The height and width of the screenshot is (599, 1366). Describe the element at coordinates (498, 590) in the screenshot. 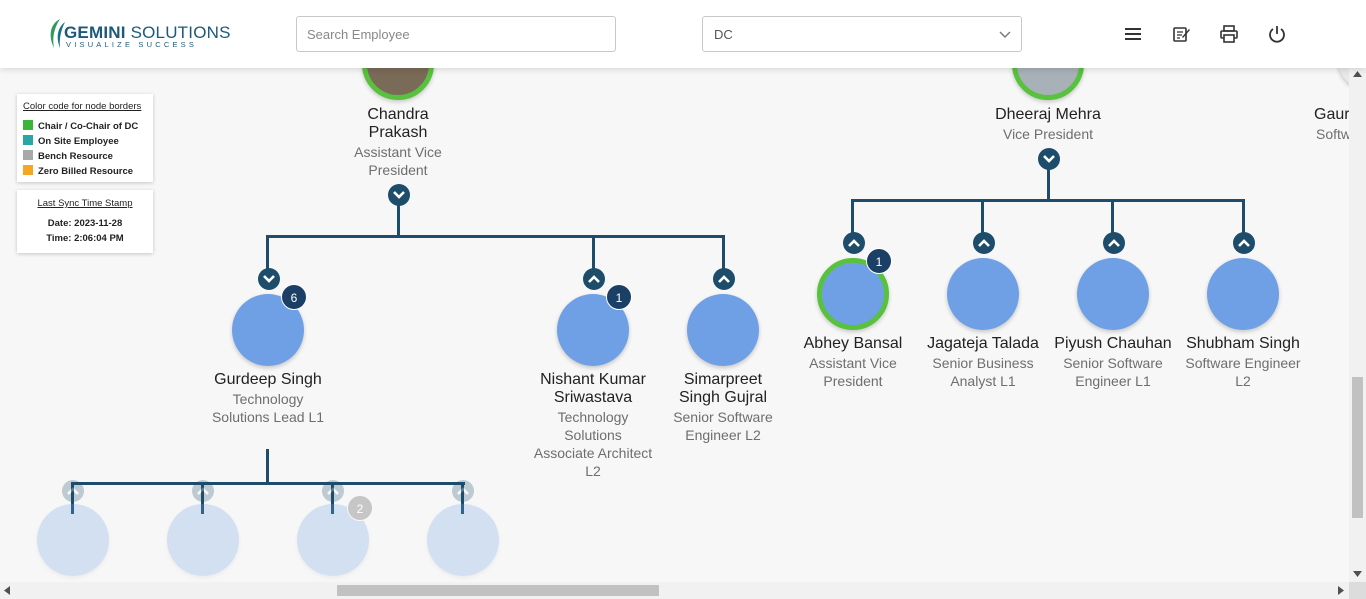

I see `horizontal-scrollbar-thumb` at that location.